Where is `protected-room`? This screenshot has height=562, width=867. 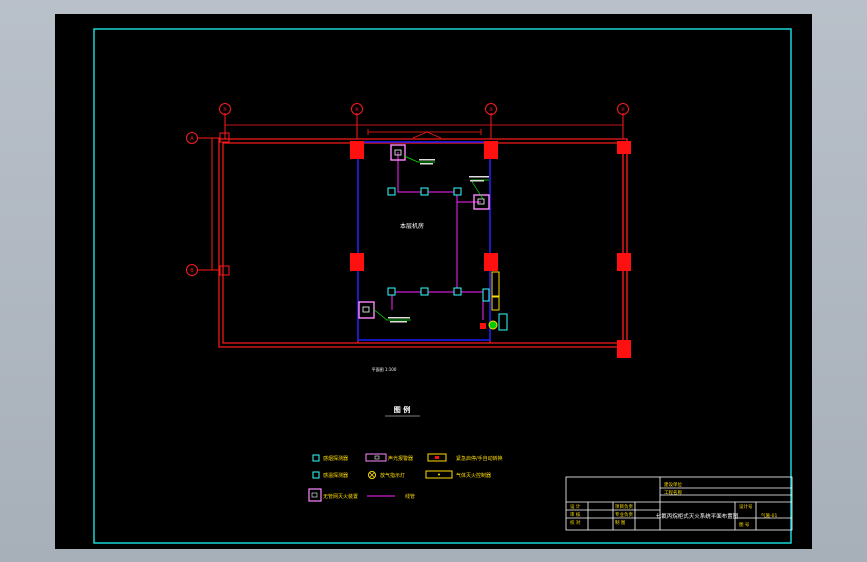
protected-room is located at coordinates (424, 241).